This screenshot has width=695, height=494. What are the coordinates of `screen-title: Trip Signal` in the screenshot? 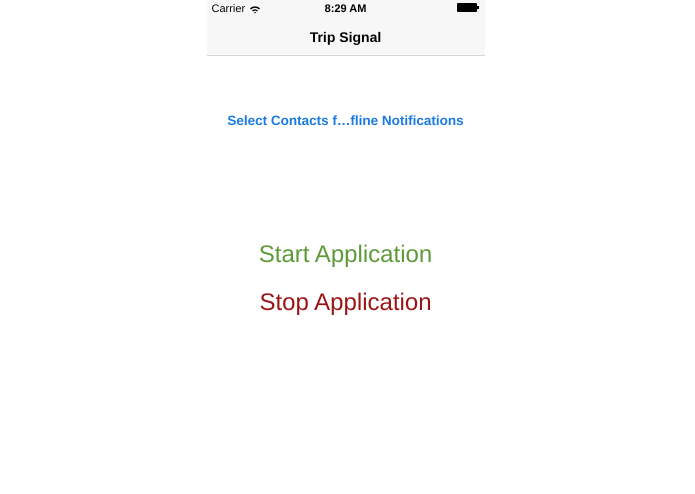 It's located at (346, 36).